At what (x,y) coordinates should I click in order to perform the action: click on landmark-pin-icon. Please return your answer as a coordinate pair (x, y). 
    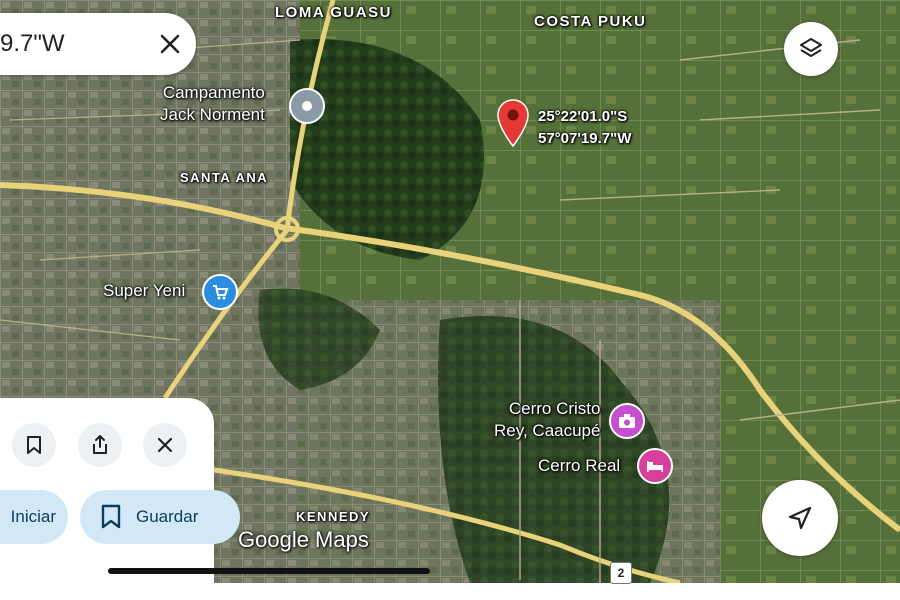
    Looking at the image, I should click on (307, 106).